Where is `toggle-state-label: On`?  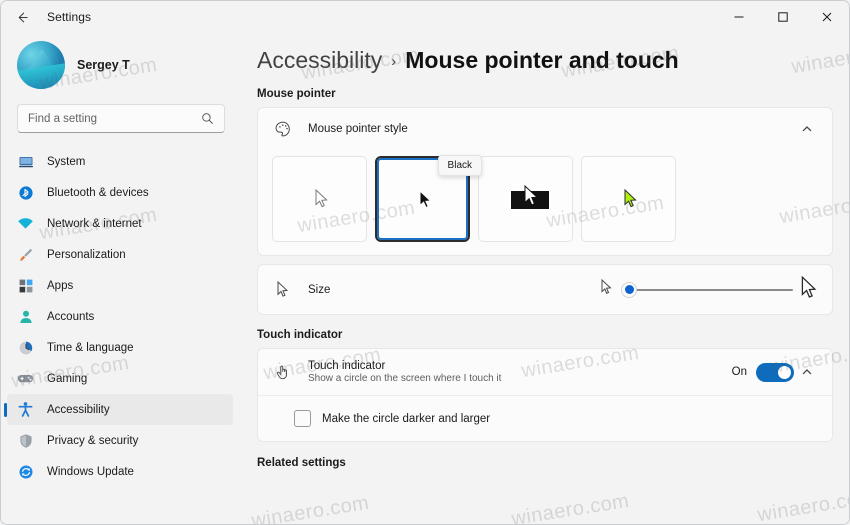 toggle-state-label: On is located at coordinates (739, 372).